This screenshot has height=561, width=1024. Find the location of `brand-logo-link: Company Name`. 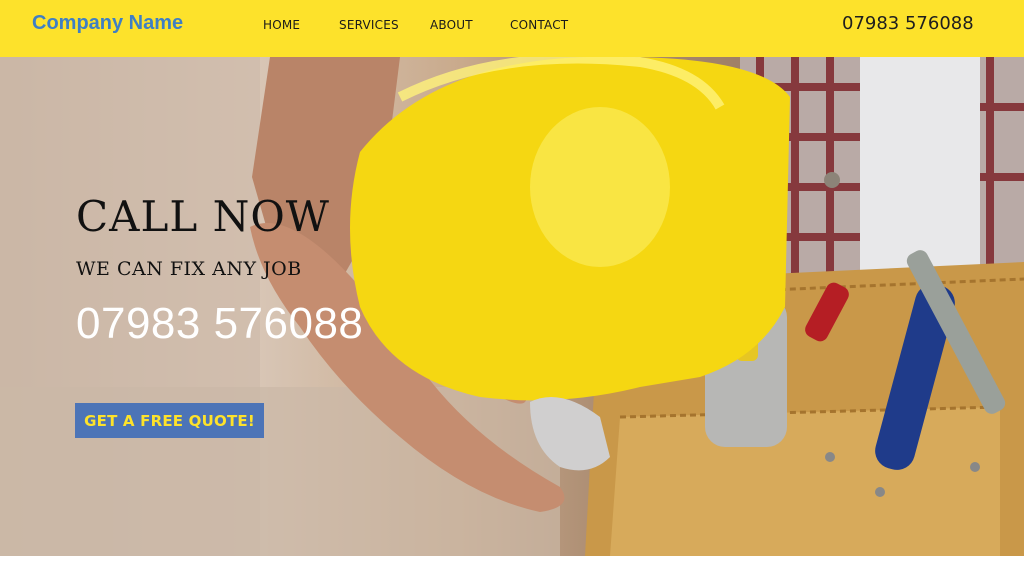

brand-logo-link: Company Name is located at coordinates (107, 23).